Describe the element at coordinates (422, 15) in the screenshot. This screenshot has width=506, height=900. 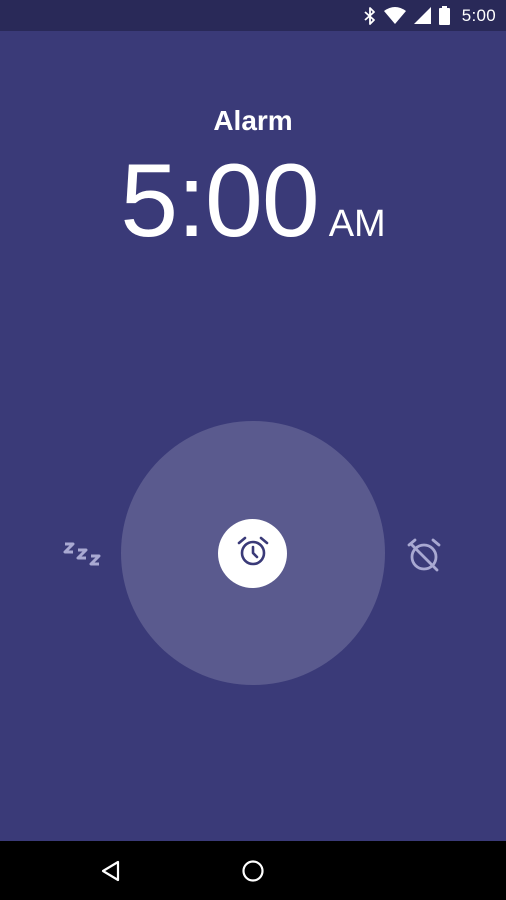
I see `signal-icon` at that location.